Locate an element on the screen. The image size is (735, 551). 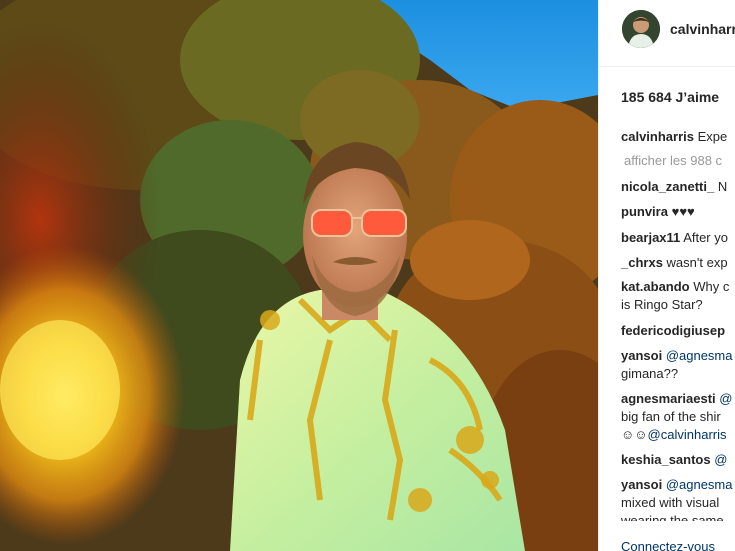
comment-text-continued: big fan of the shir is located at coordinates (671, 416).